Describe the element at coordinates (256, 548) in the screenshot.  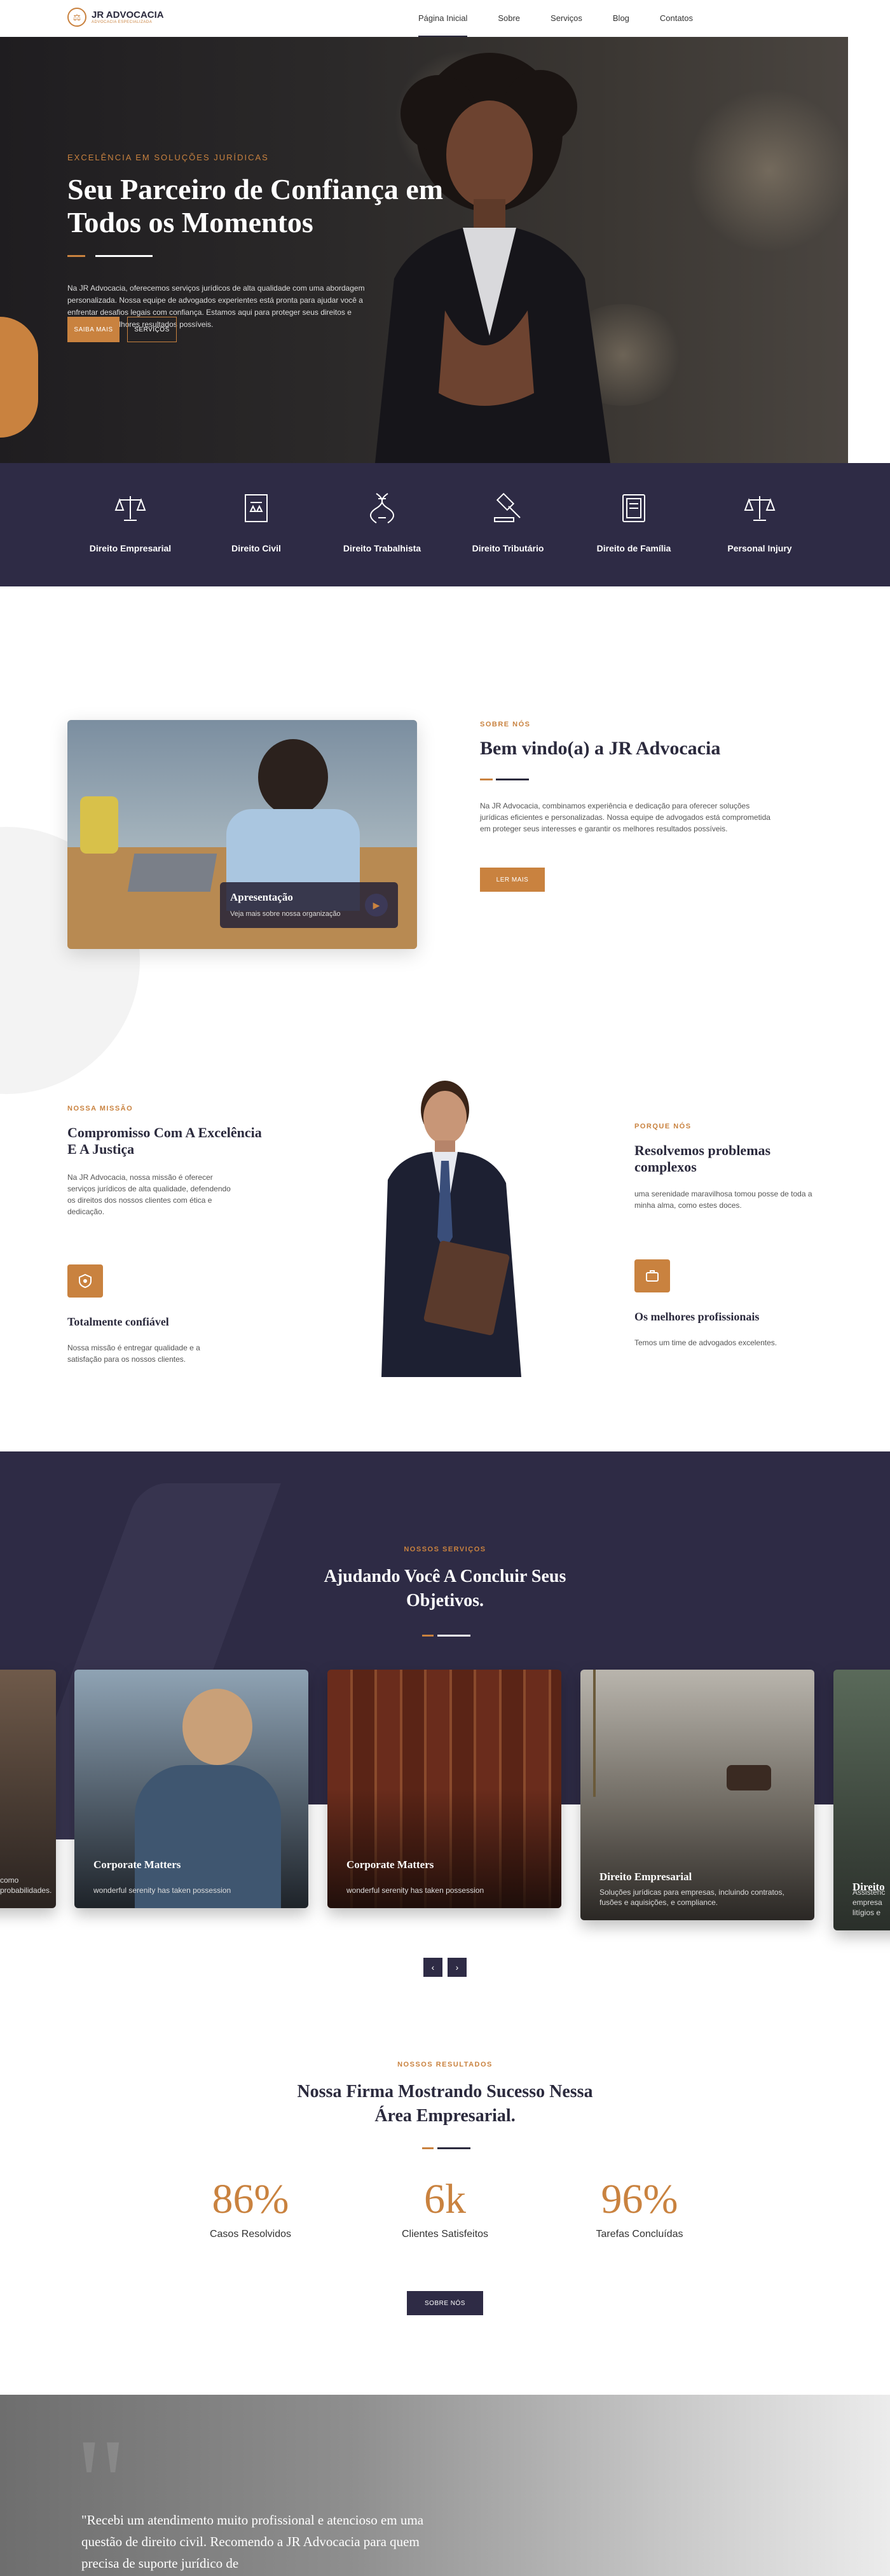
I see `practice-area-label: Direito Civil` at that location.